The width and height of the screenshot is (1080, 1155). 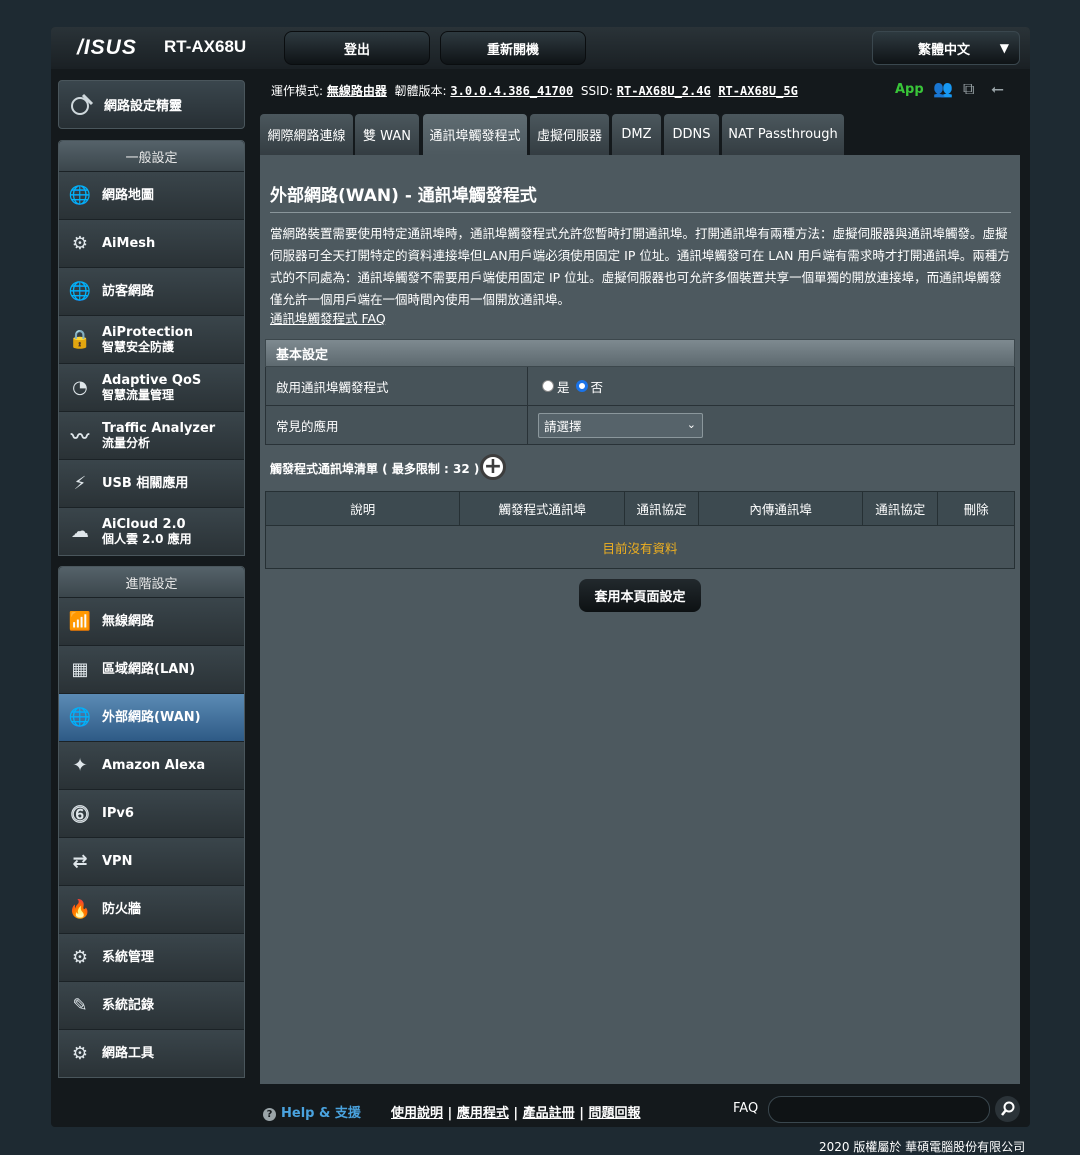 I want to click on sidebar-item-ipv6: ⓺ IPv6, so click(x=151, y=813).